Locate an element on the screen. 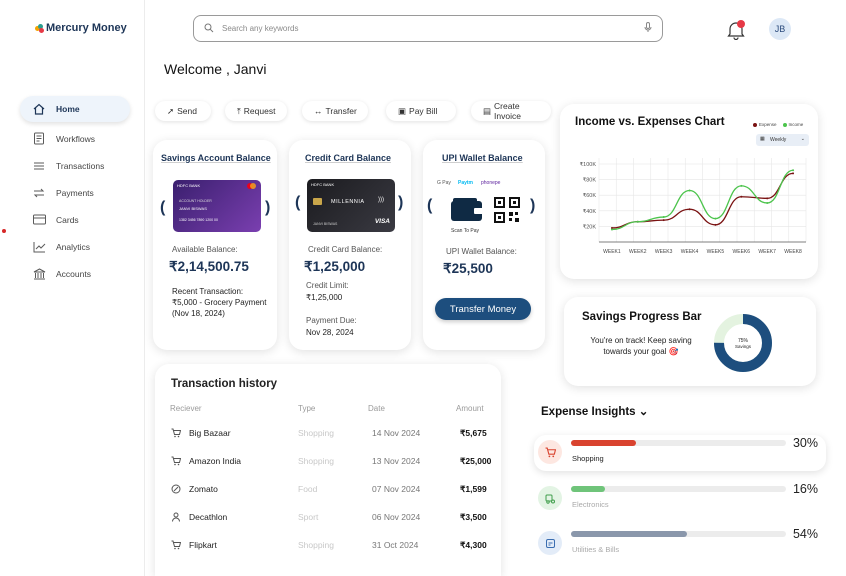 The image size is (846, 576). x-tick-label: WEEK4 is located at coordinates (690, 252).